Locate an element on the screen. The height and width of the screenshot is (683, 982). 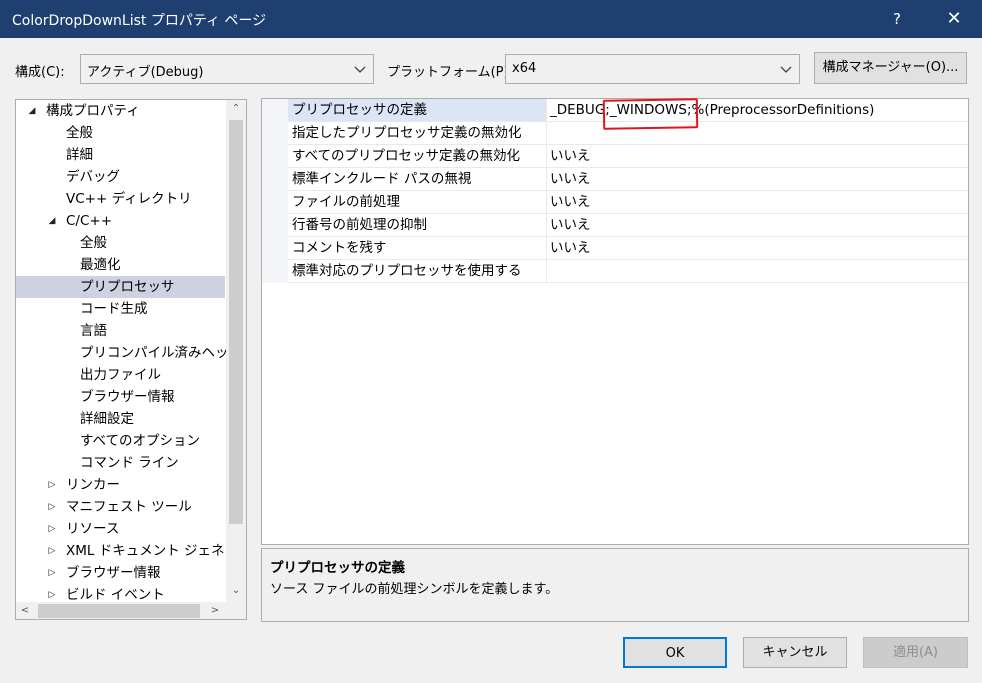
cancel-button: キャンセル is located at coordinates (795, 652).